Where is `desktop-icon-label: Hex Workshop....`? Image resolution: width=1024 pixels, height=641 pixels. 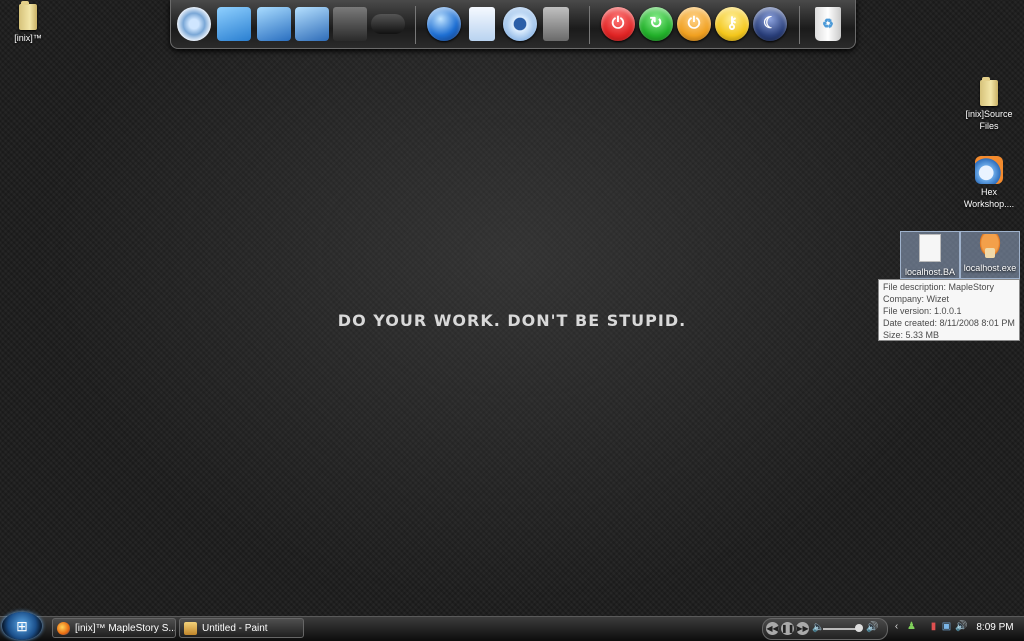 desktop-icon-label: Hex Workshop.... is located at coordinates (989, 198).